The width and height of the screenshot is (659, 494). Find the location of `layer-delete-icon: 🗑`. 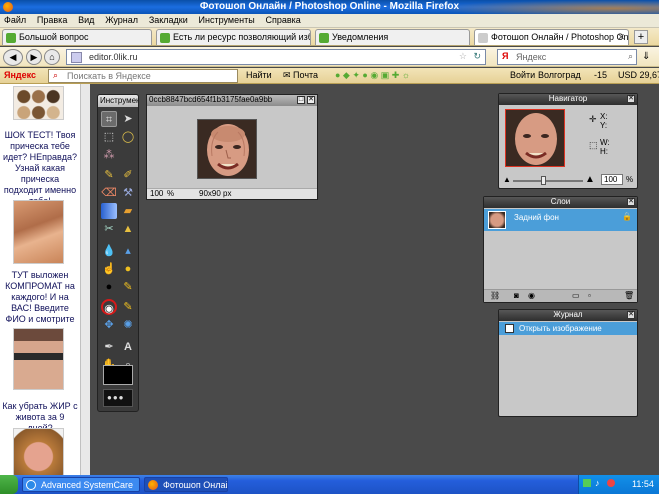

layer-delete-icon: 🗑 is located at coordinates (629, 295).